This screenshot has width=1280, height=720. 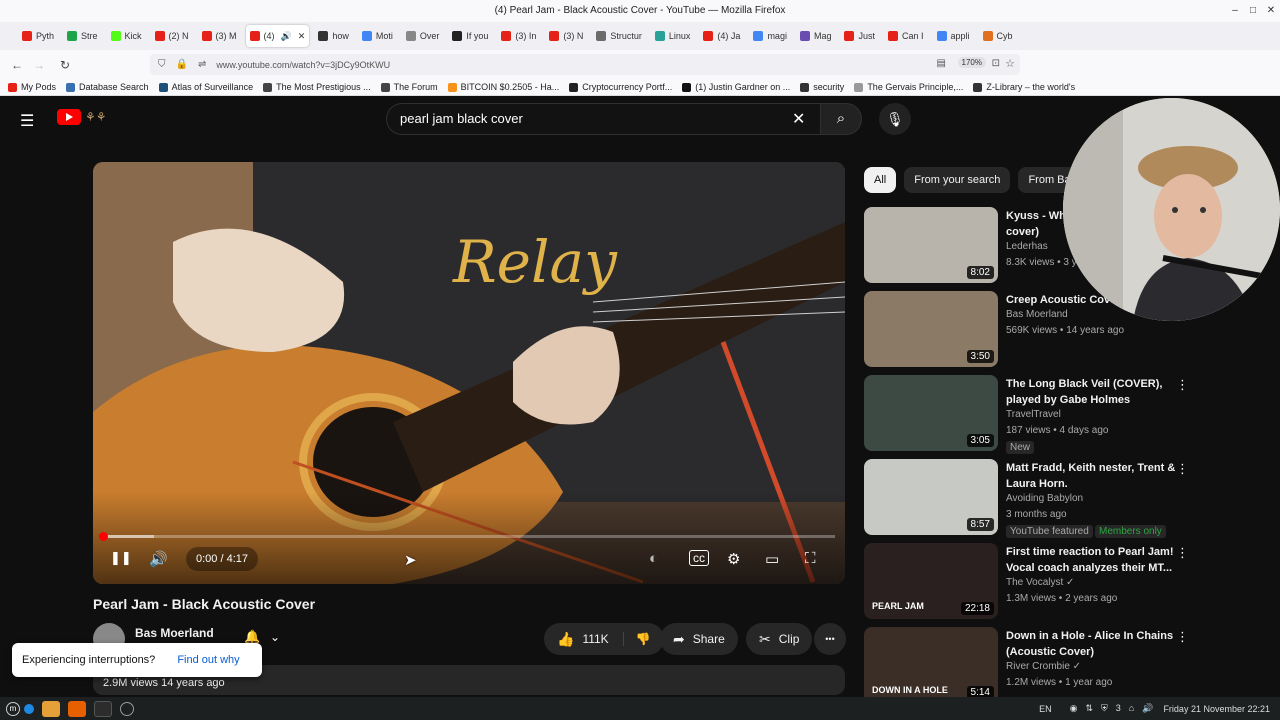 I want to click on bookmark-item: security, so click(x=822, y=87).